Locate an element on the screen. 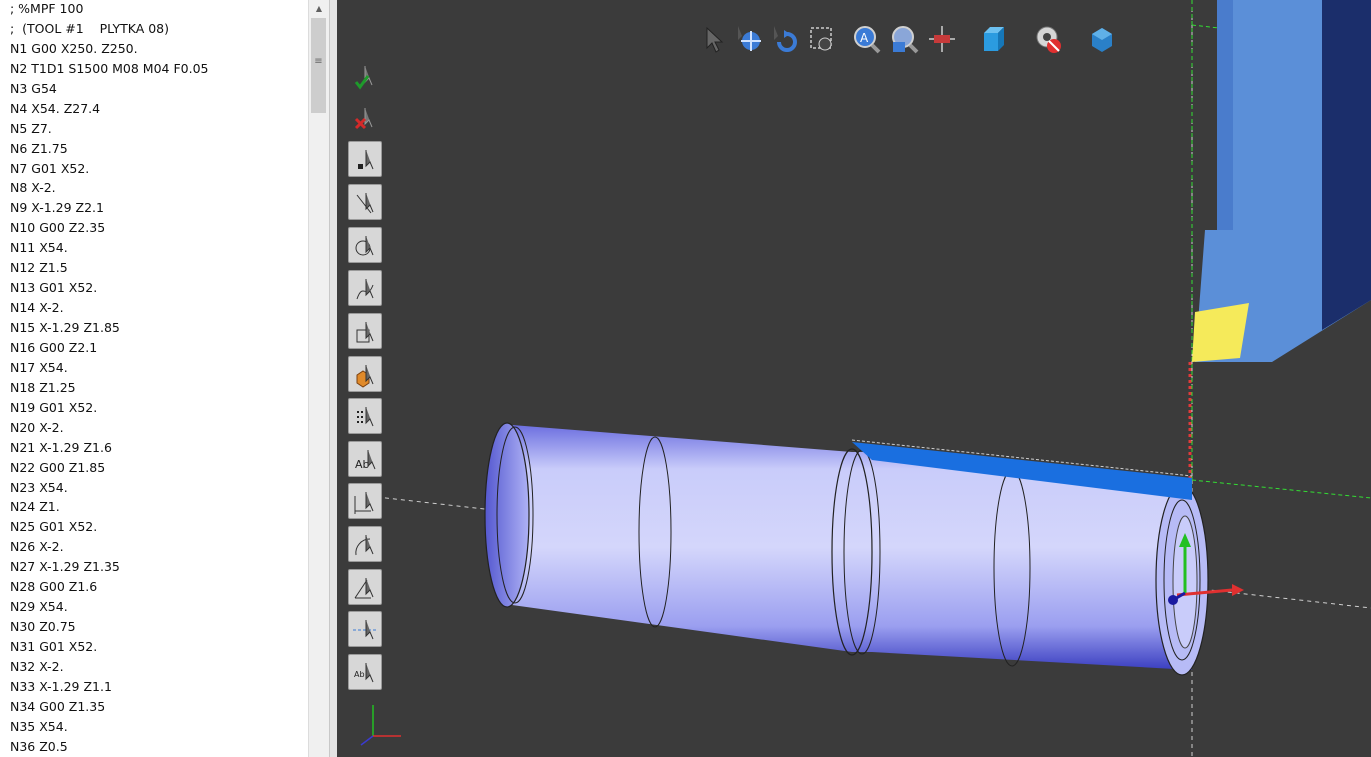  grid-crosshair-icon is located at coordinates (942, 39).